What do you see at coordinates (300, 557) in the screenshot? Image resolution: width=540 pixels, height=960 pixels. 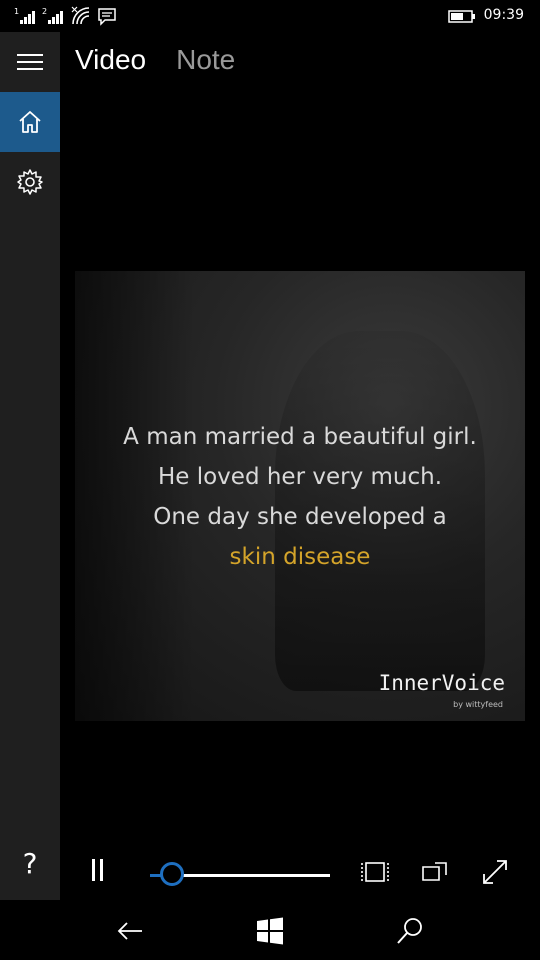 I see `caption-line-highlight: skin disease` at bounding box center [300, 557].